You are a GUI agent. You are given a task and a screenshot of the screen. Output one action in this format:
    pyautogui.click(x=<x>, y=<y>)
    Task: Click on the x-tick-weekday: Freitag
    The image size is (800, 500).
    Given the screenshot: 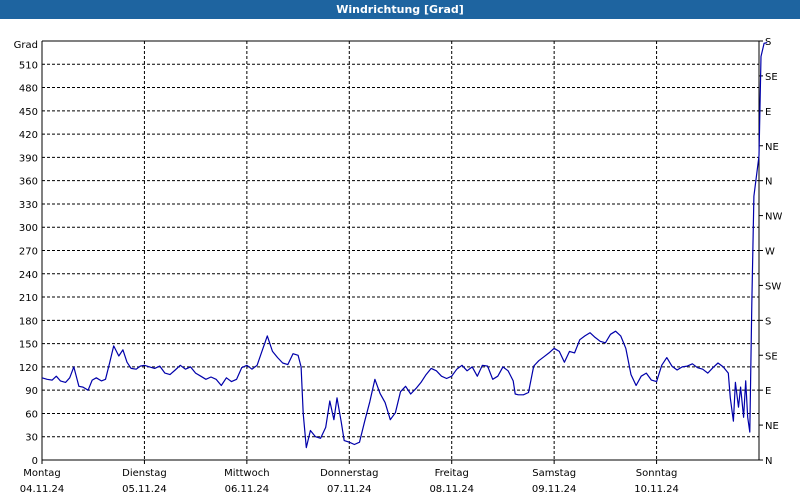 What is the action you would take?
    pyautogui.click(x=452, y=473)
    